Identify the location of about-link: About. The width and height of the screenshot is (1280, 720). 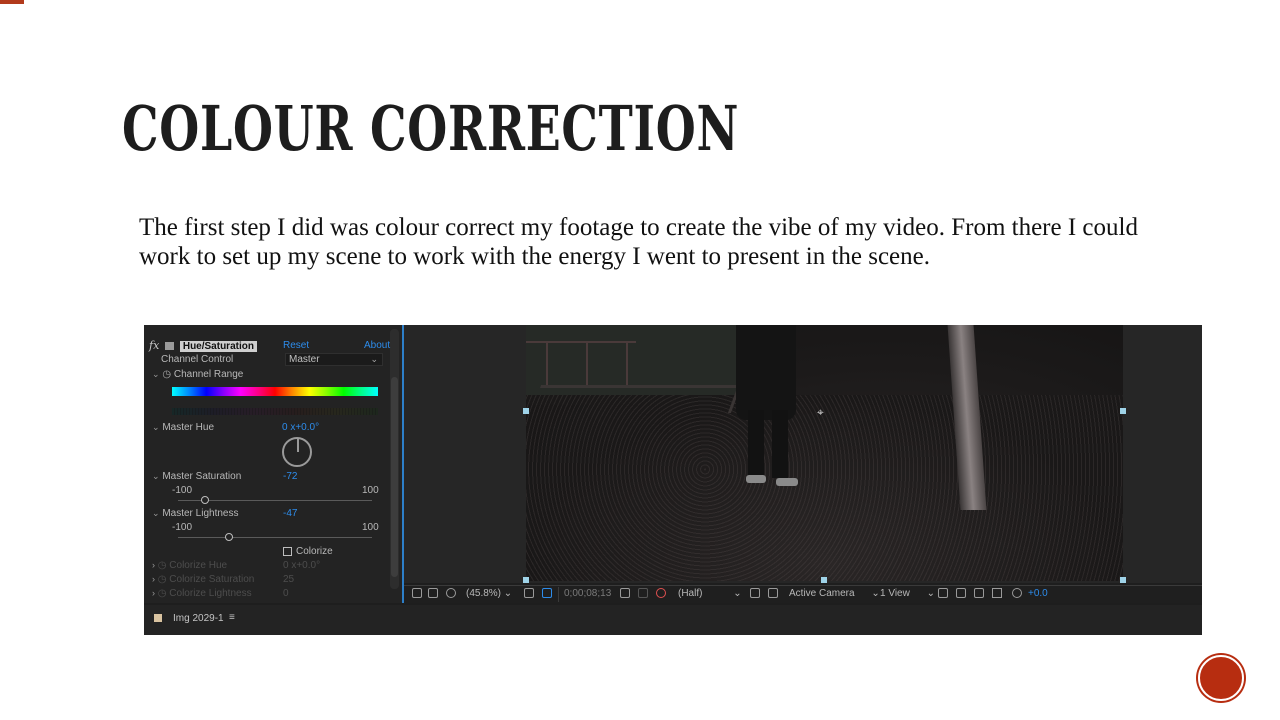
(377, 345).